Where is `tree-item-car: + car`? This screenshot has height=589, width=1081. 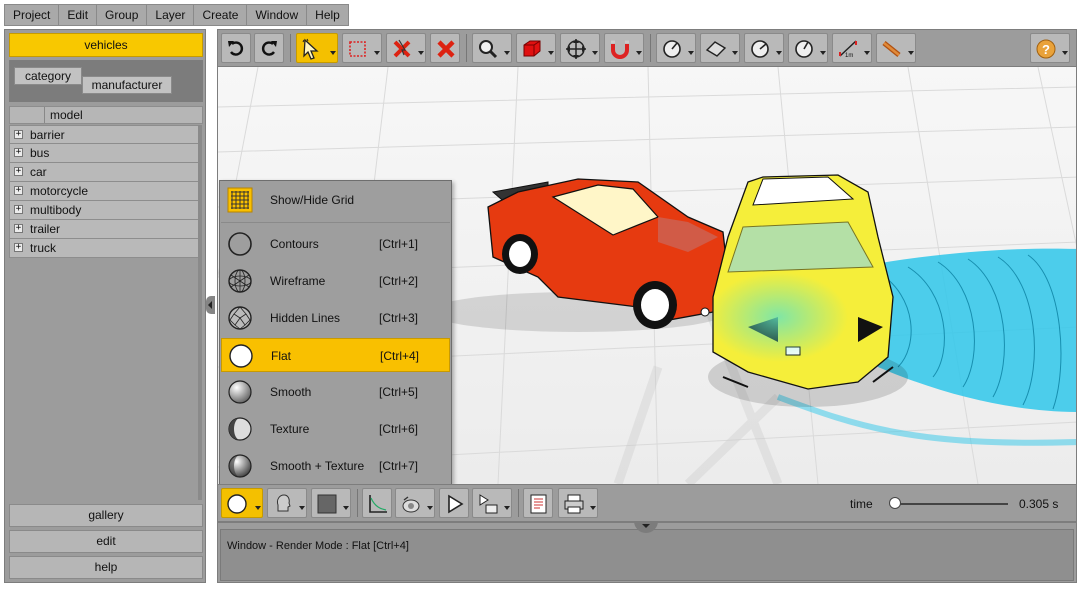 tree-item-car: + car is located at coordinates (104, 172).